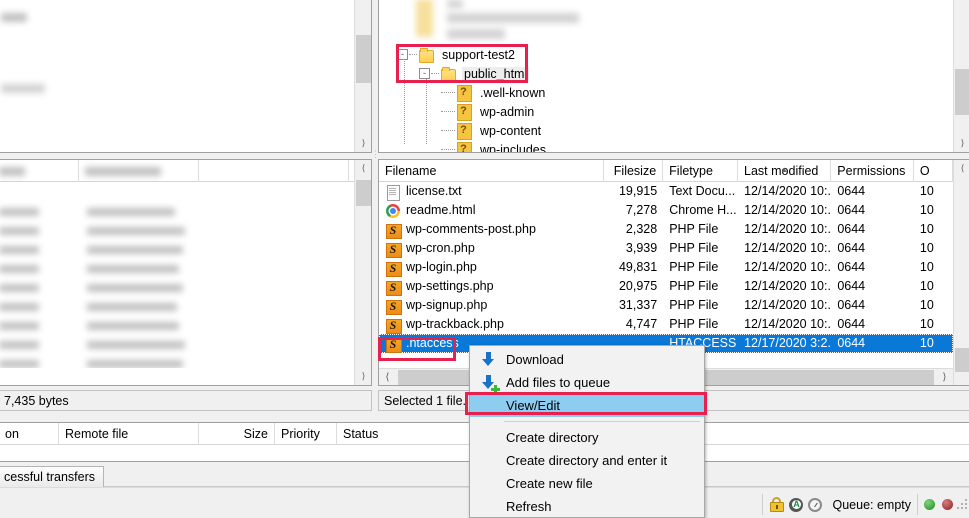 This screenshot has height=518, width=969. What do you see at coordinates (177, 171) in the screenshot?
I see `local-file-list-header` at bounding box center [177, 171].